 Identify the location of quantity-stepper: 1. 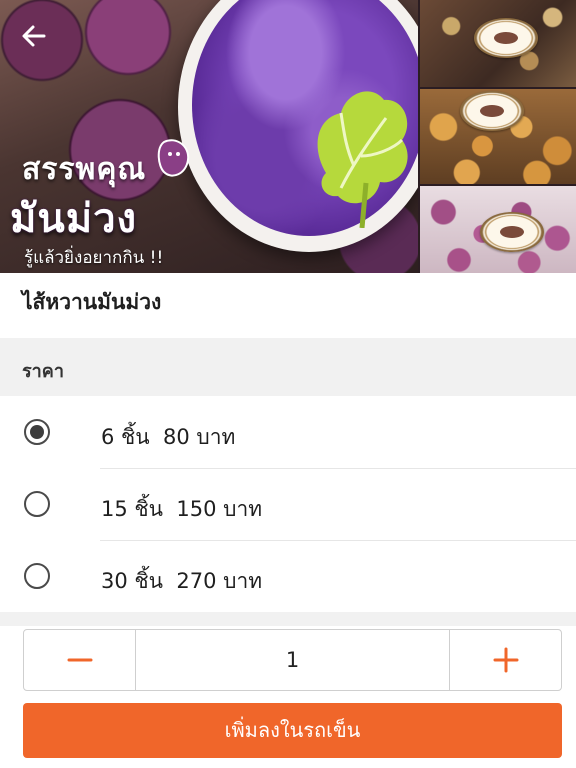
(292, 660).